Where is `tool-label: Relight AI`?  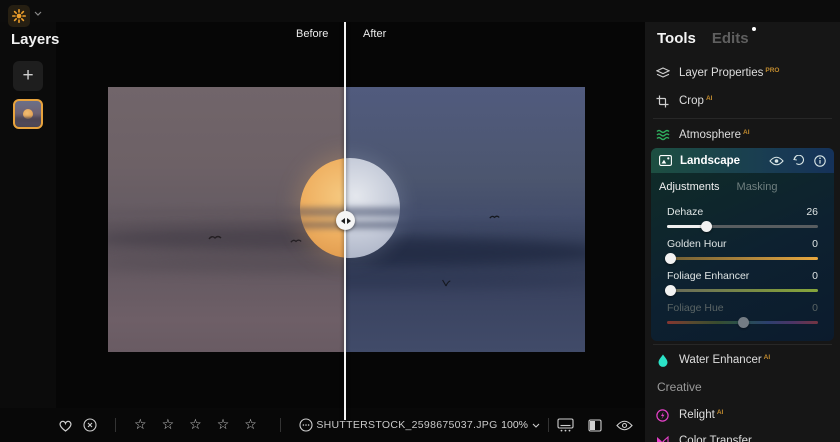 tool-label: Relight AI is located at coordinates (701, 415).